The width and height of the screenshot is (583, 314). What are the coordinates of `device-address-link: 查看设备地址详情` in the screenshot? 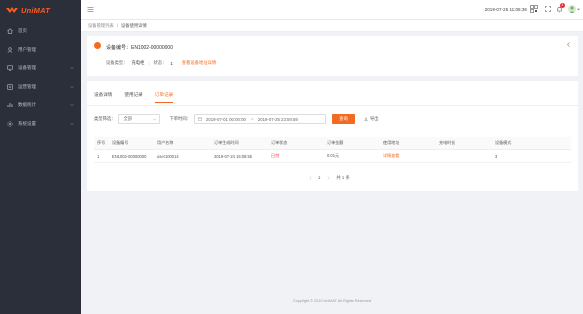 It's located at (199, 63).